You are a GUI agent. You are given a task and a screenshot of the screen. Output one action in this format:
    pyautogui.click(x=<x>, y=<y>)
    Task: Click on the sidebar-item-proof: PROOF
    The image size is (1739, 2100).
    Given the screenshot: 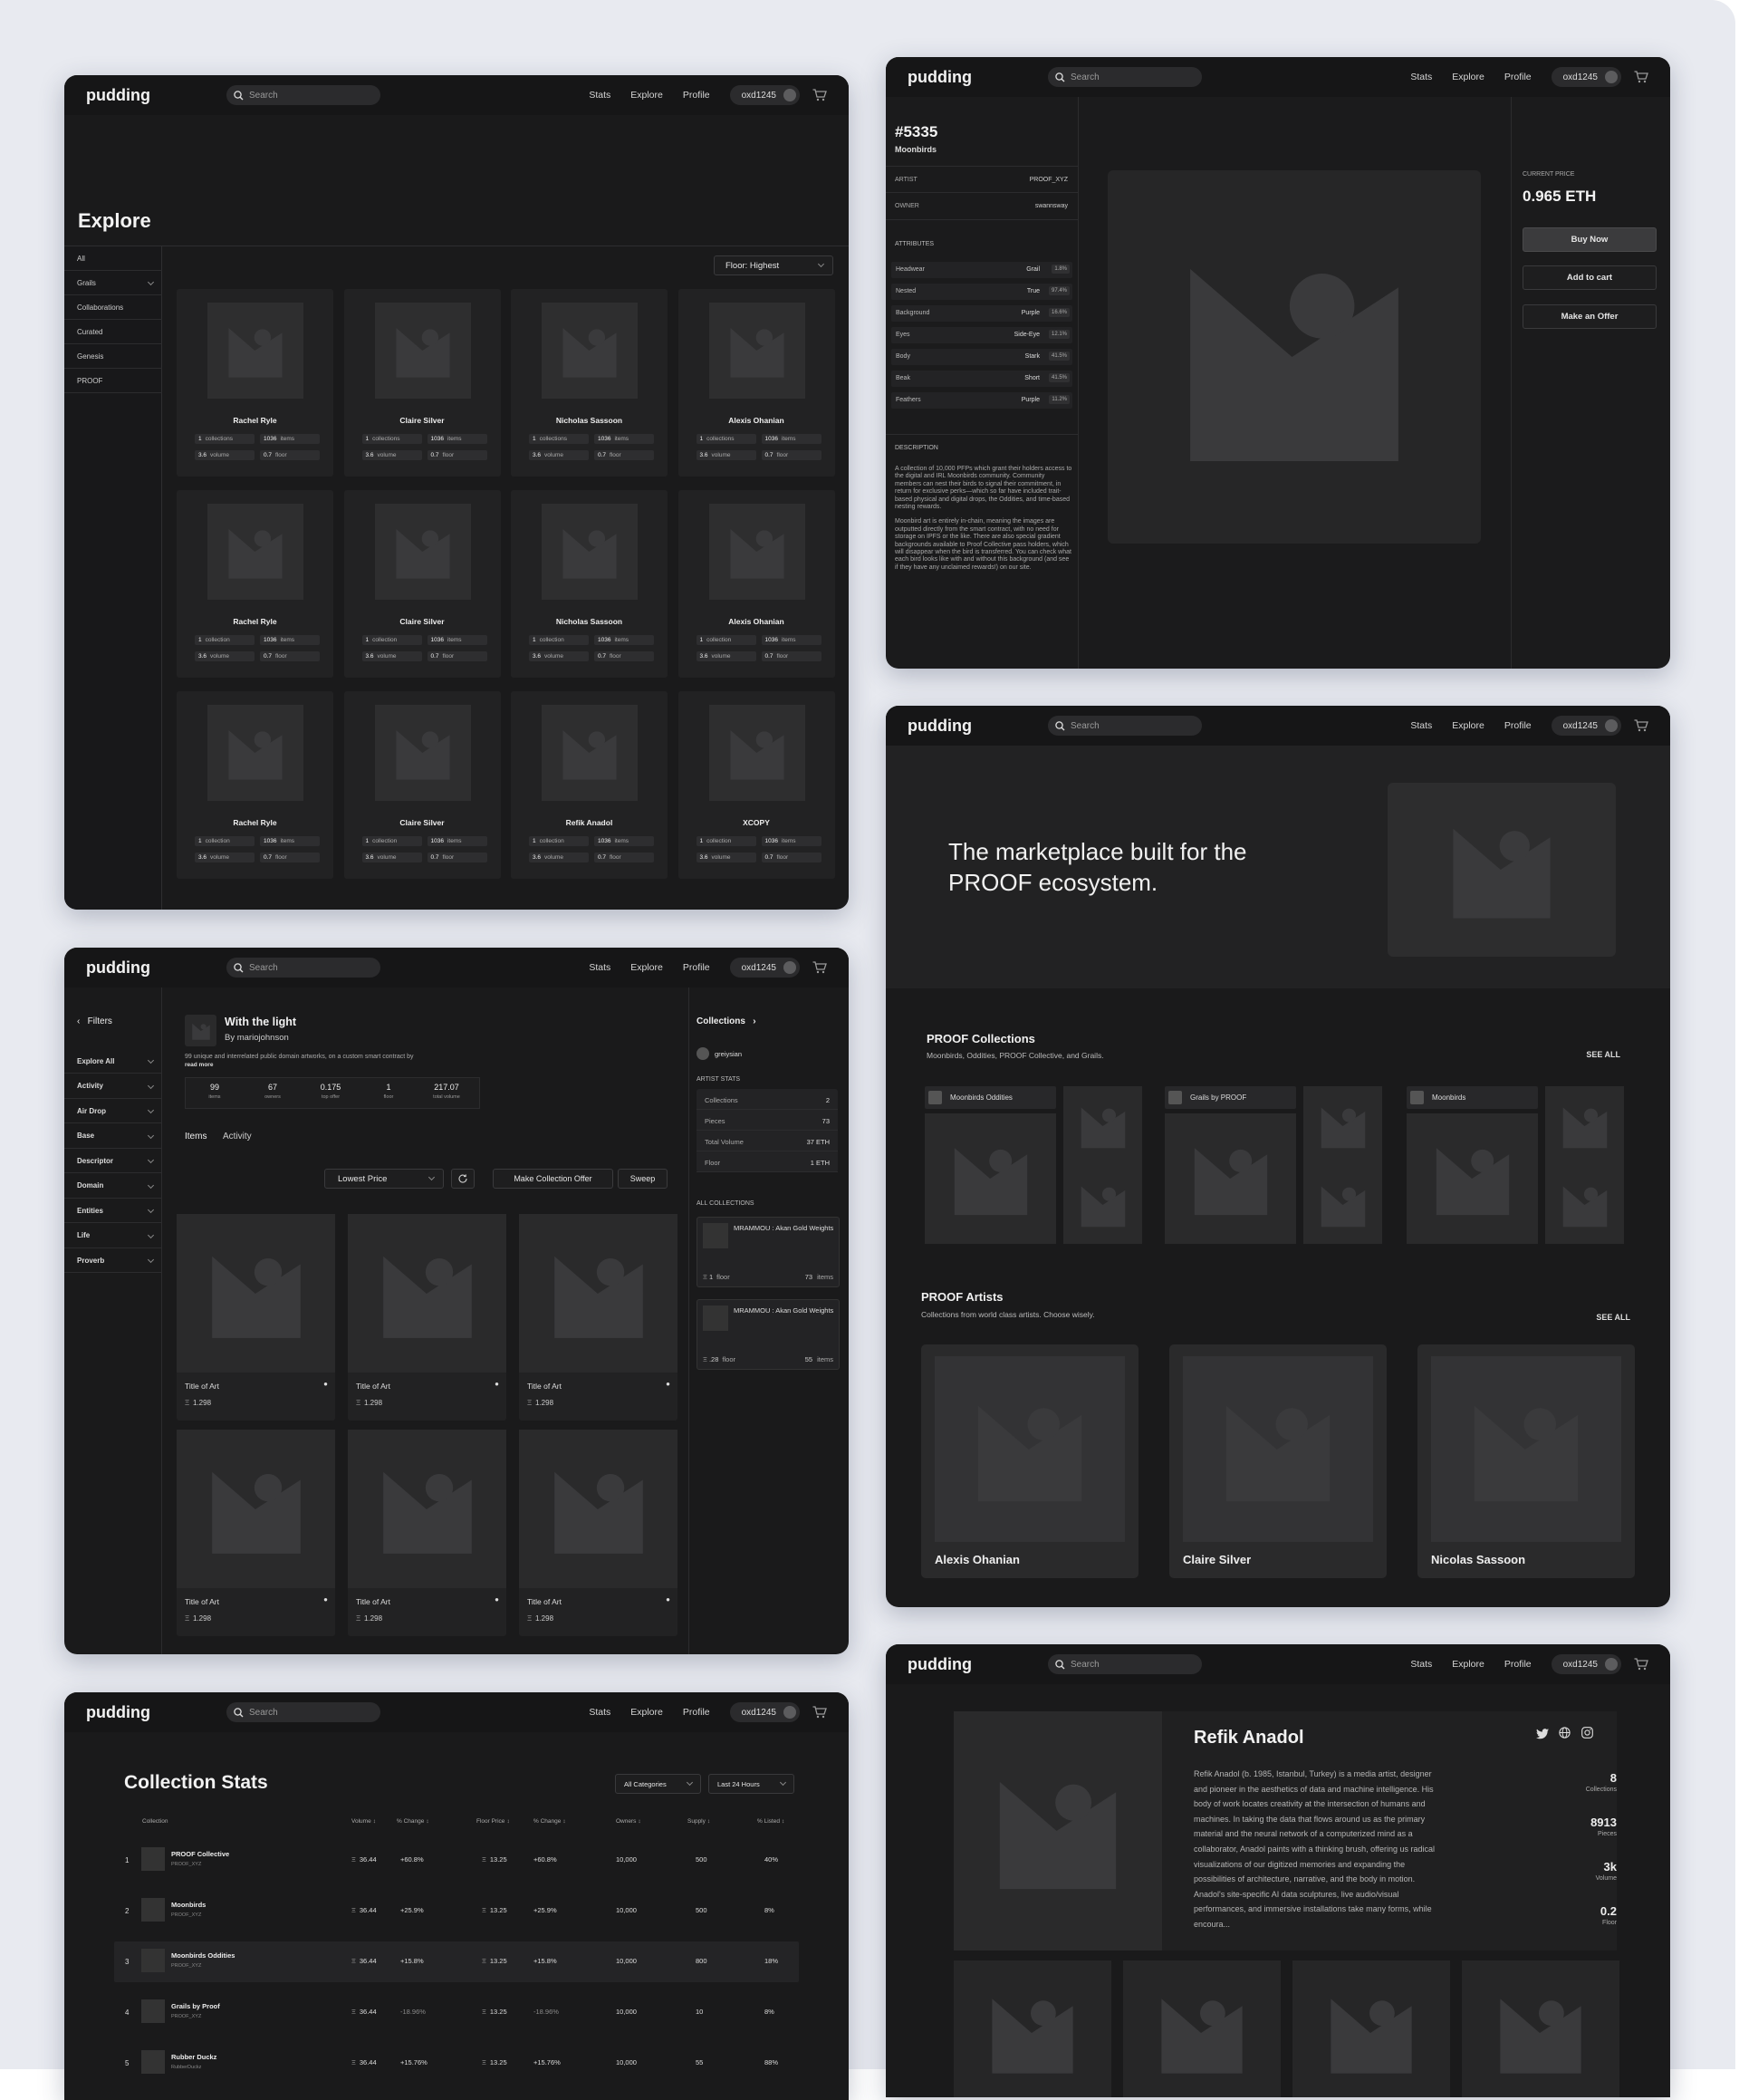 What is the action you would take?
    pyautogui.click(x=113, y=381)
    